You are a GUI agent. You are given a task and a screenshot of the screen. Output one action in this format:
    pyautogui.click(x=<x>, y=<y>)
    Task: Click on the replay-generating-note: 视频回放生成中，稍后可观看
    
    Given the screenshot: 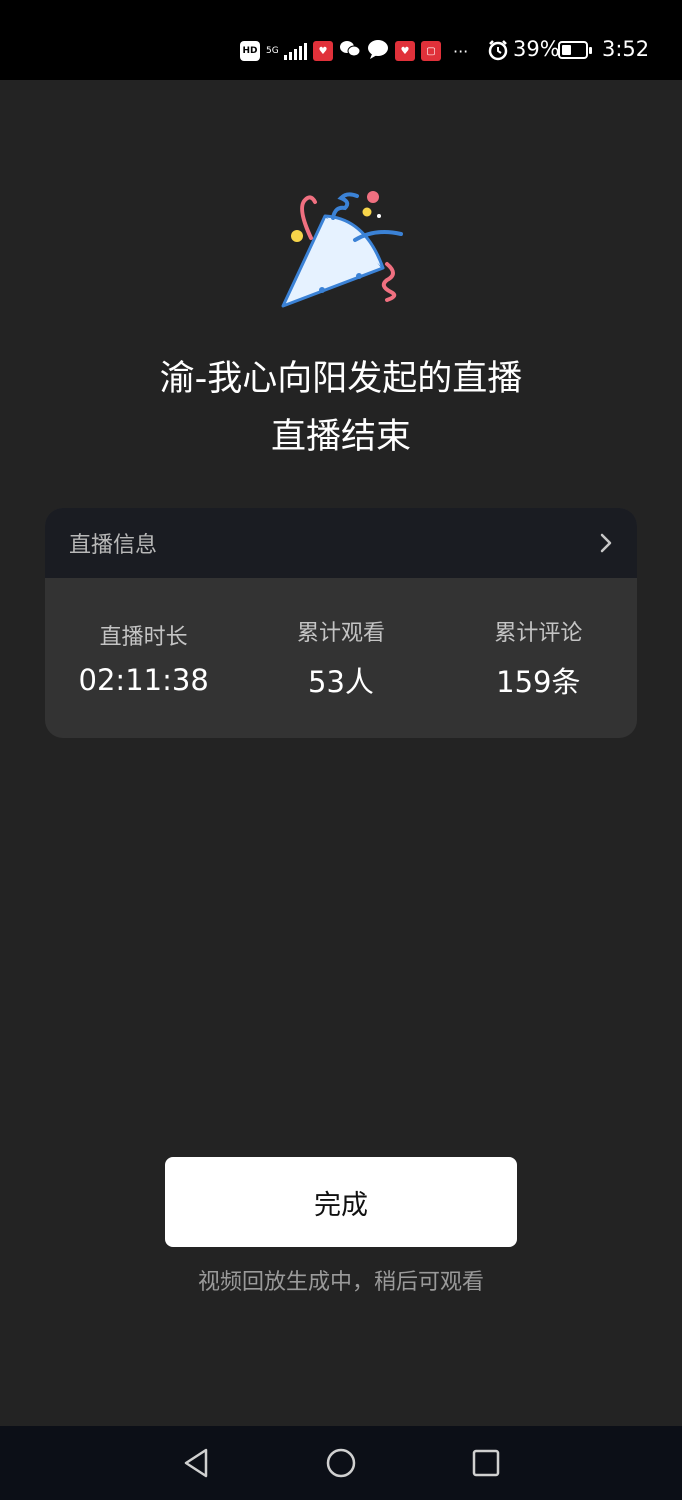 What is the action you would take?
    pyautogui.click(x=340, y=1282)
    